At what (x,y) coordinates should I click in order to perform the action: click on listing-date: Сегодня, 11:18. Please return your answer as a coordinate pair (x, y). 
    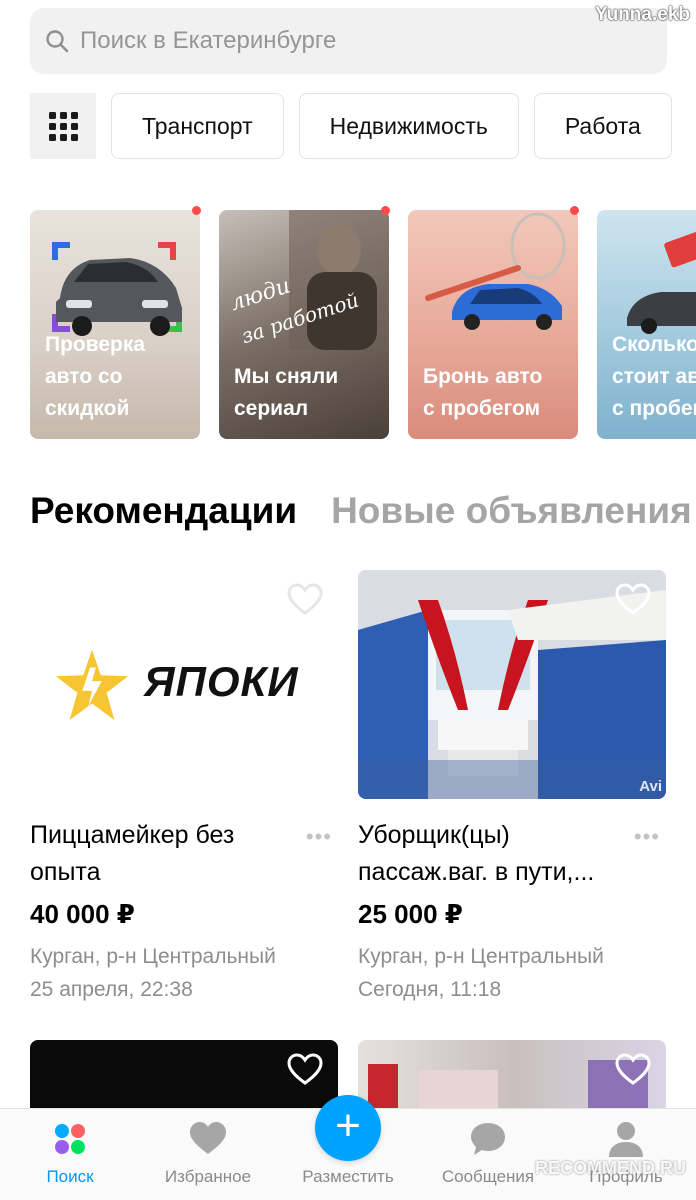
    Looking at the image, I should click on (430, 989).